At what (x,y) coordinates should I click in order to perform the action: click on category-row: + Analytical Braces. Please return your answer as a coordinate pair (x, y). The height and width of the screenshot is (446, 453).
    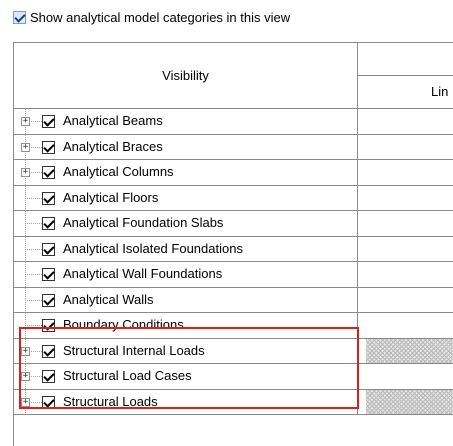
    Looking at the image, I should click on (233, 147).